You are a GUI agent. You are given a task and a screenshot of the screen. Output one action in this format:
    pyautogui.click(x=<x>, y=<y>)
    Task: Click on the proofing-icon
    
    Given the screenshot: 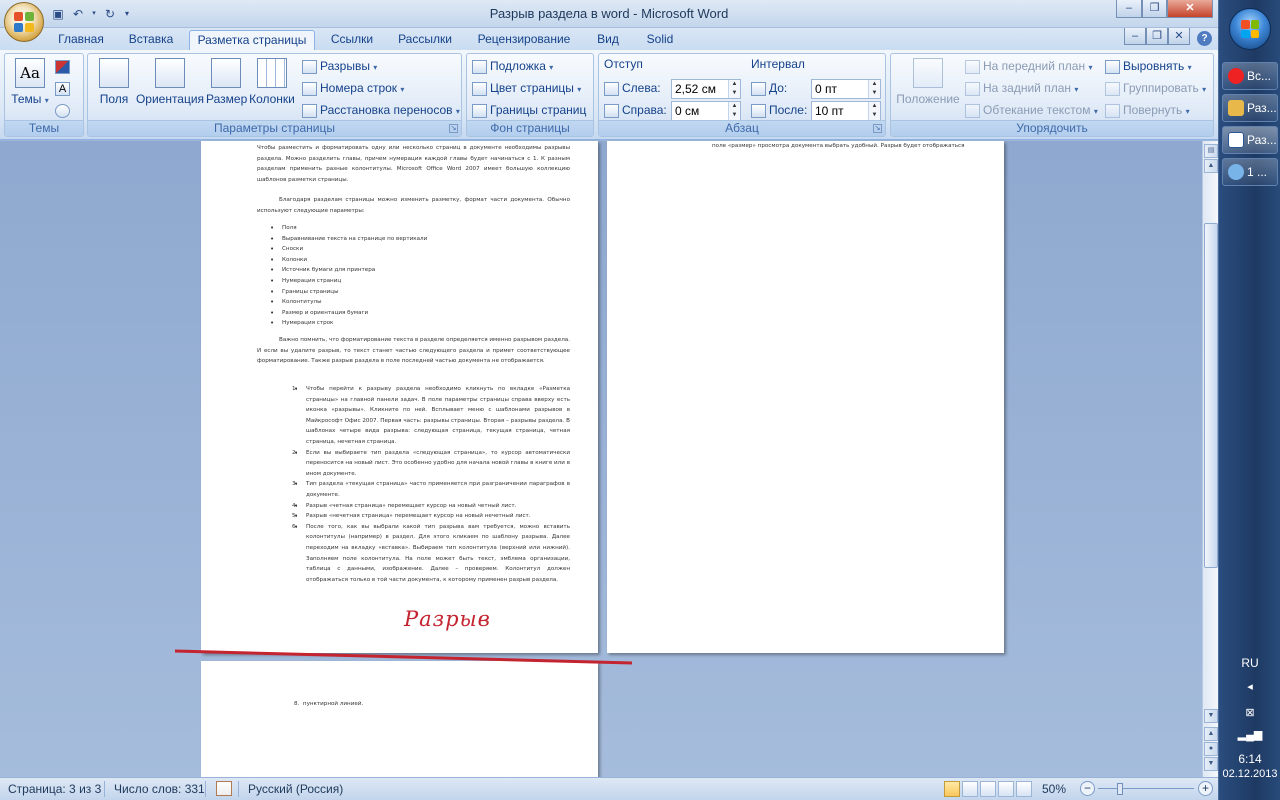 What is the action you would take?
    pyautogui.click(x=224, y=788)
    